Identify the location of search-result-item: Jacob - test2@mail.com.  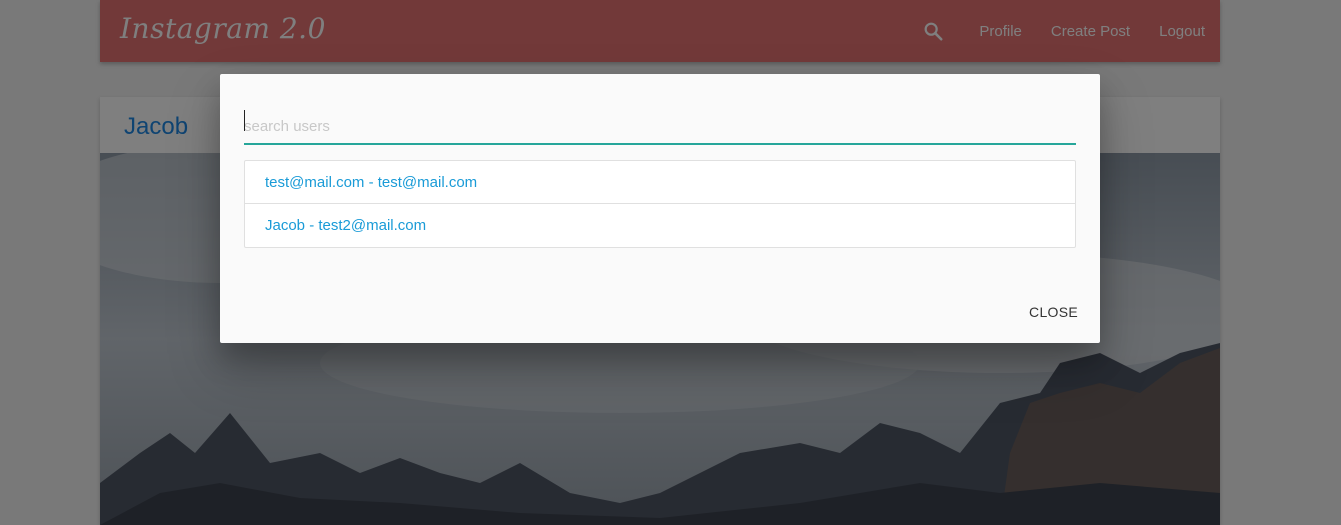
(660, 225).